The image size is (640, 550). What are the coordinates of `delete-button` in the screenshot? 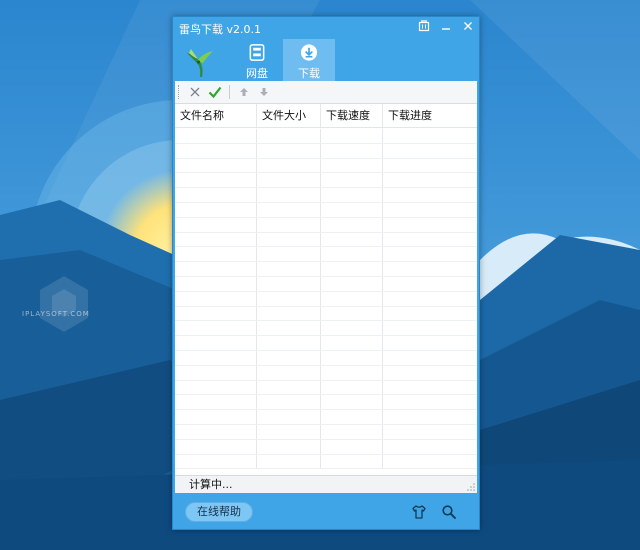 It's located at (195, 92).